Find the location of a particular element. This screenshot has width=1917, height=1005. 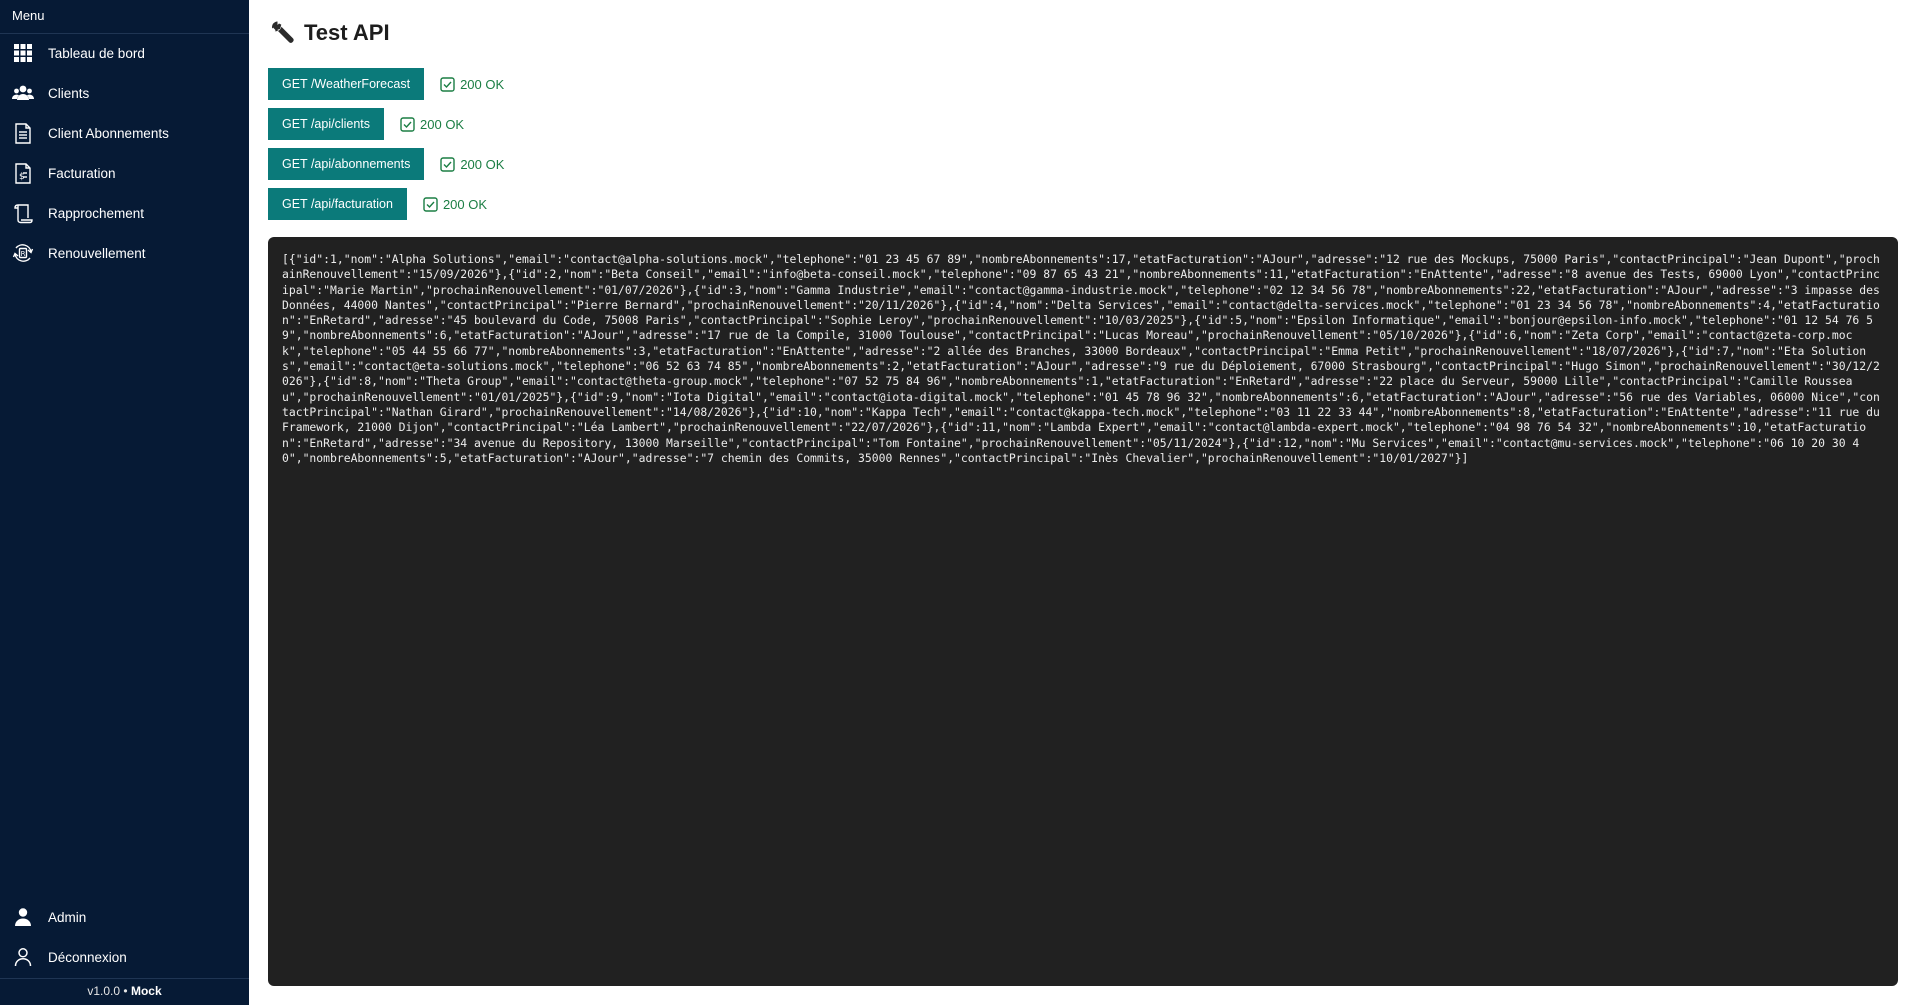

sidebar-item-clients: Clients is located at coordinates (124, 93).